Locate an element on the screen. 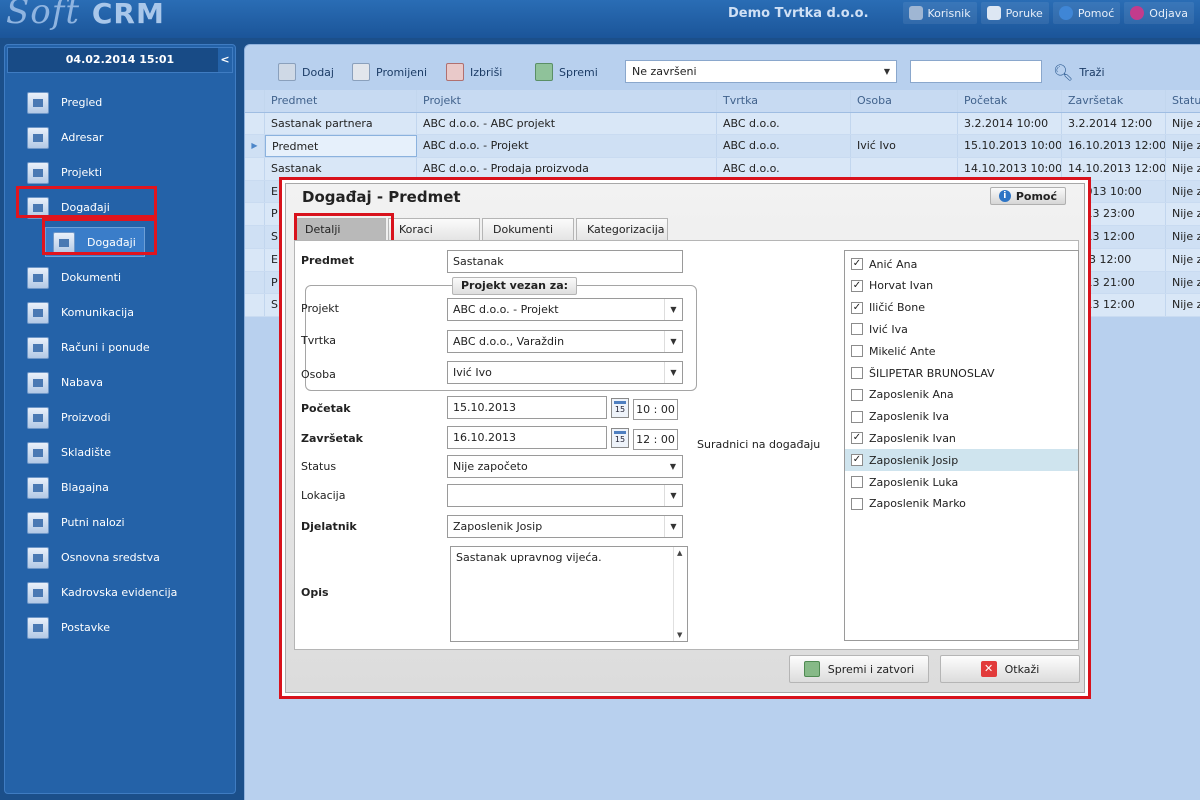 The height and width of the screenshot is (800, 1200). modal-help-button: i Pomoć is located at coordinates (1027, 196).